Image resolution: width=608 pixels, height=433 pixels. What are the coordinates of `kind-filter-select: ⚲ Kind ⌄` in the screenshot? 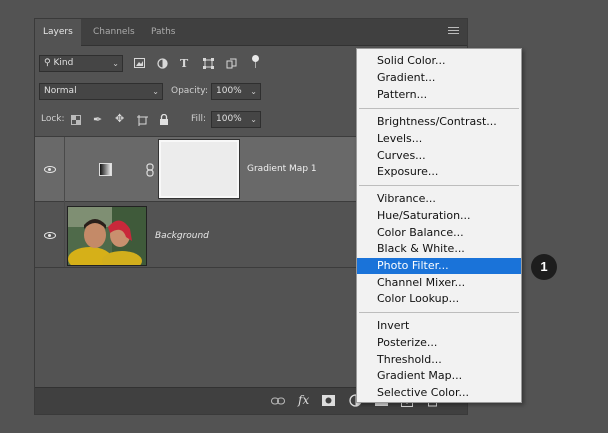 It's located at (81, 63).